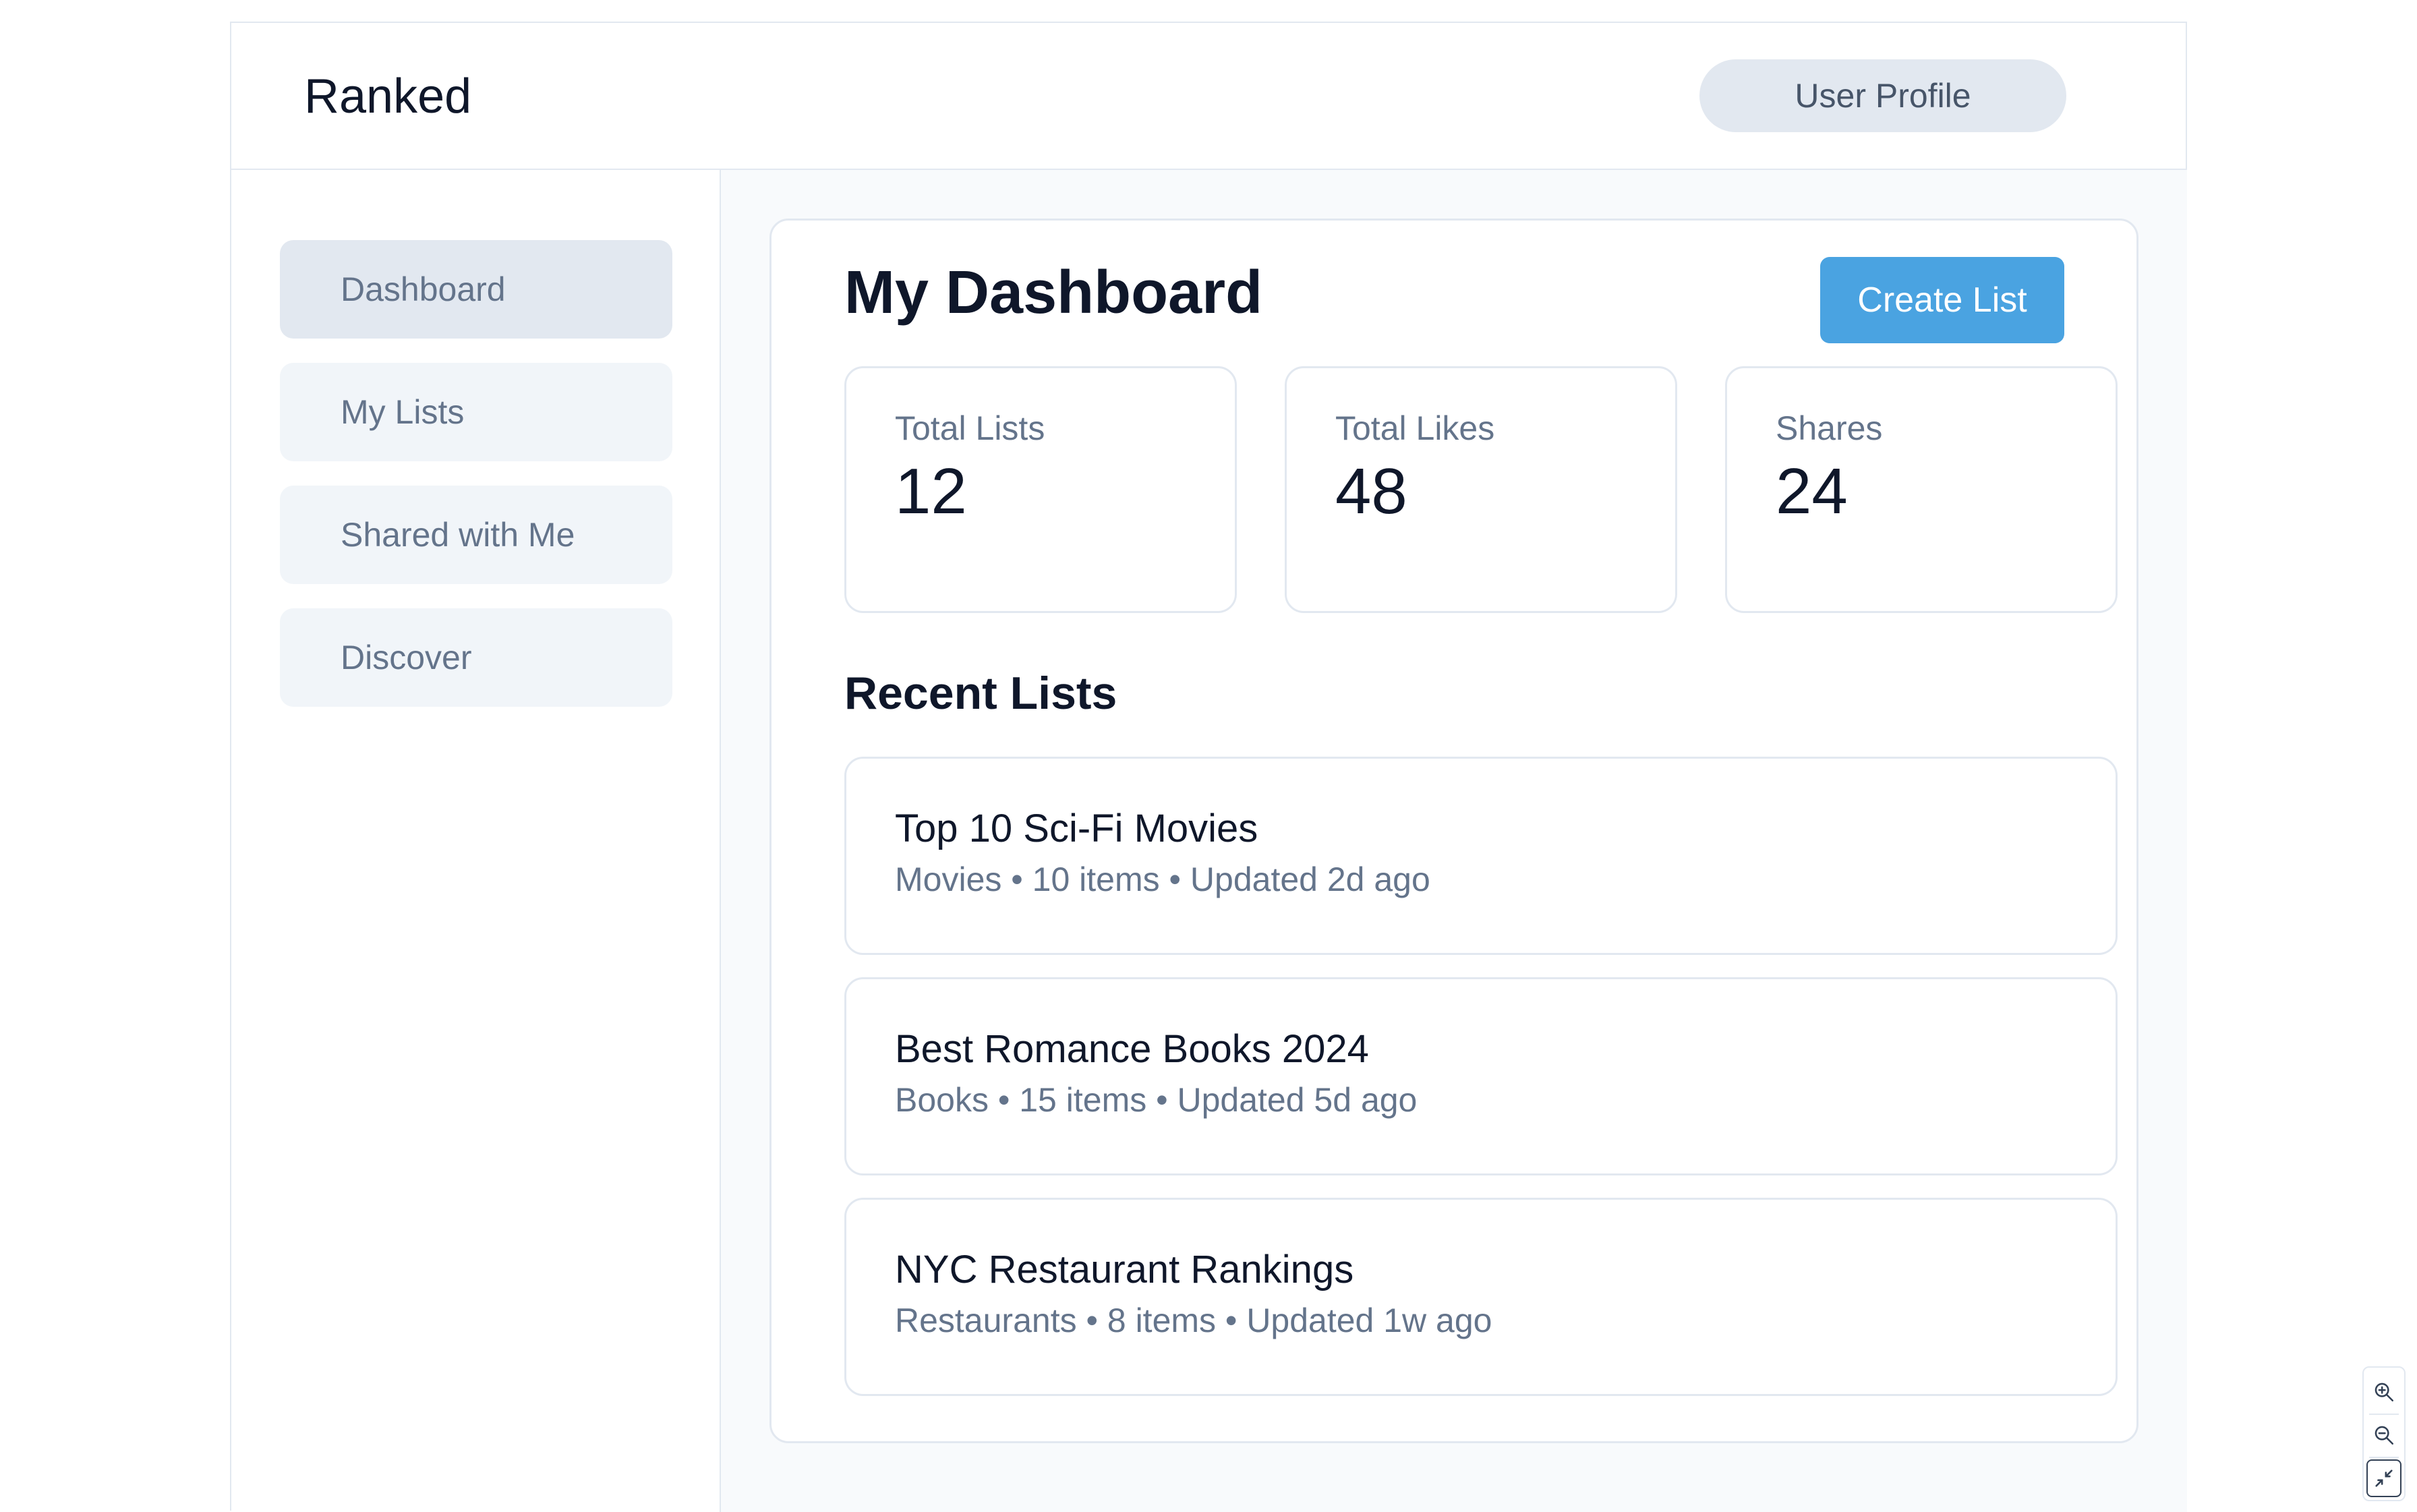 The image size is (2417, 1512). What do you see at coordinates (1053, 292) in the screenshot?
I see `page-title: My Dashboard` at bounding box center [1053, 292].